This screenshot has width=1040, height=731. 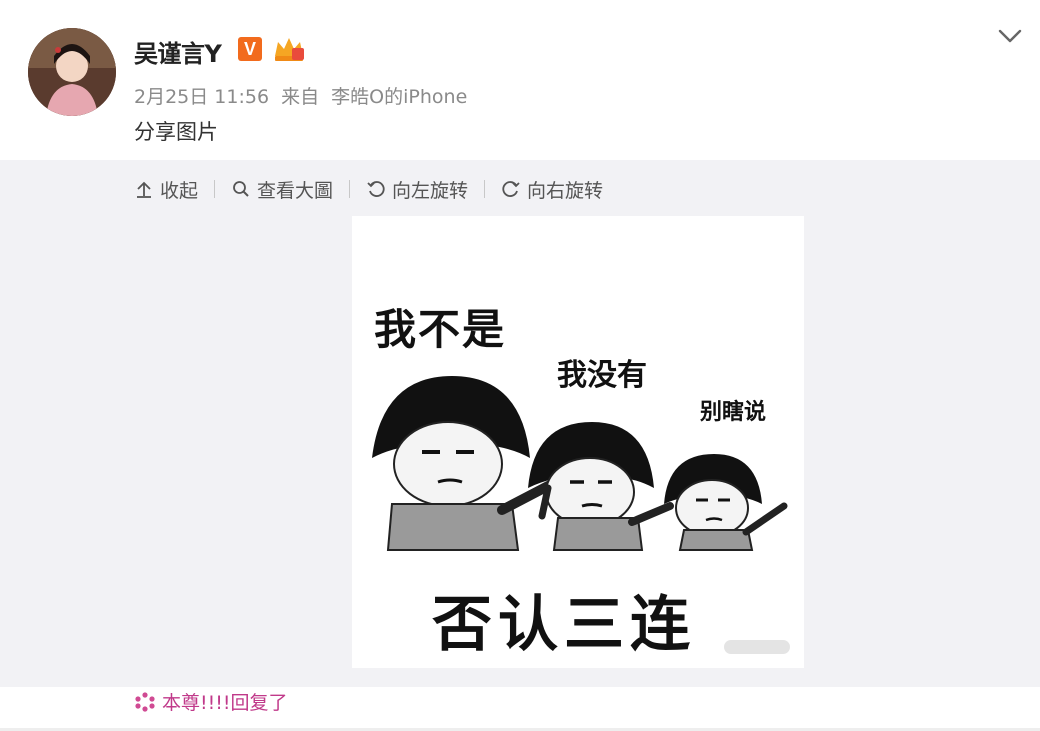 I want to click on collapse-up-icon, so click(x=144, y=189).